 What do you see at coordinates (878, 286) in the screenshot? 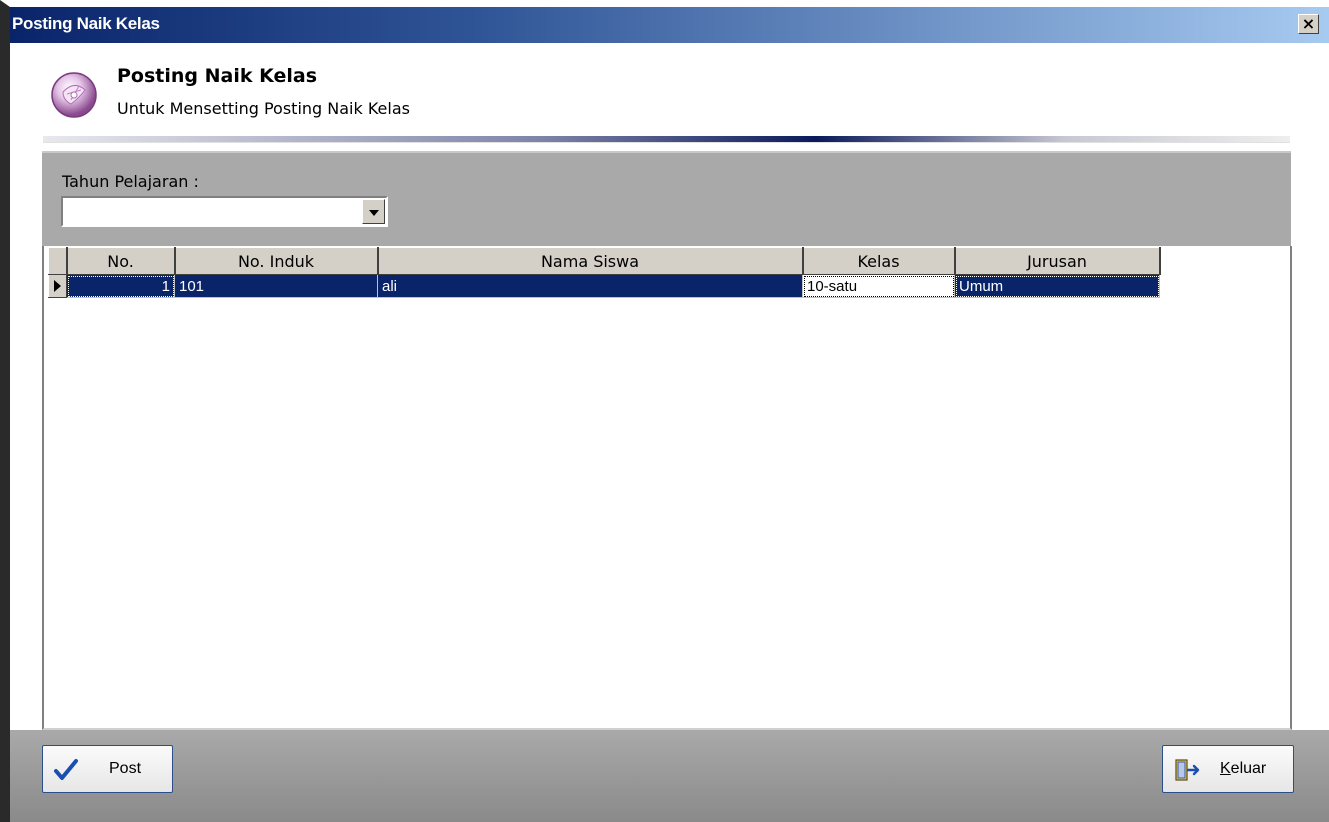
I see `cell-kelas: 10-satu` at bounding box center [878, 286].